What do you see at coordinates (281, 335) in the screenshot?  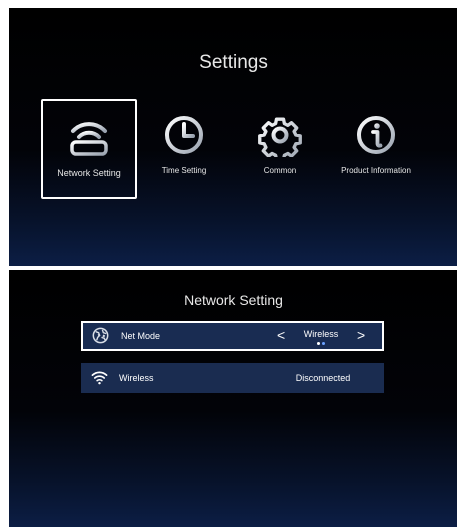 I see `previous-option-button: <` at bounding box center [281, 335].